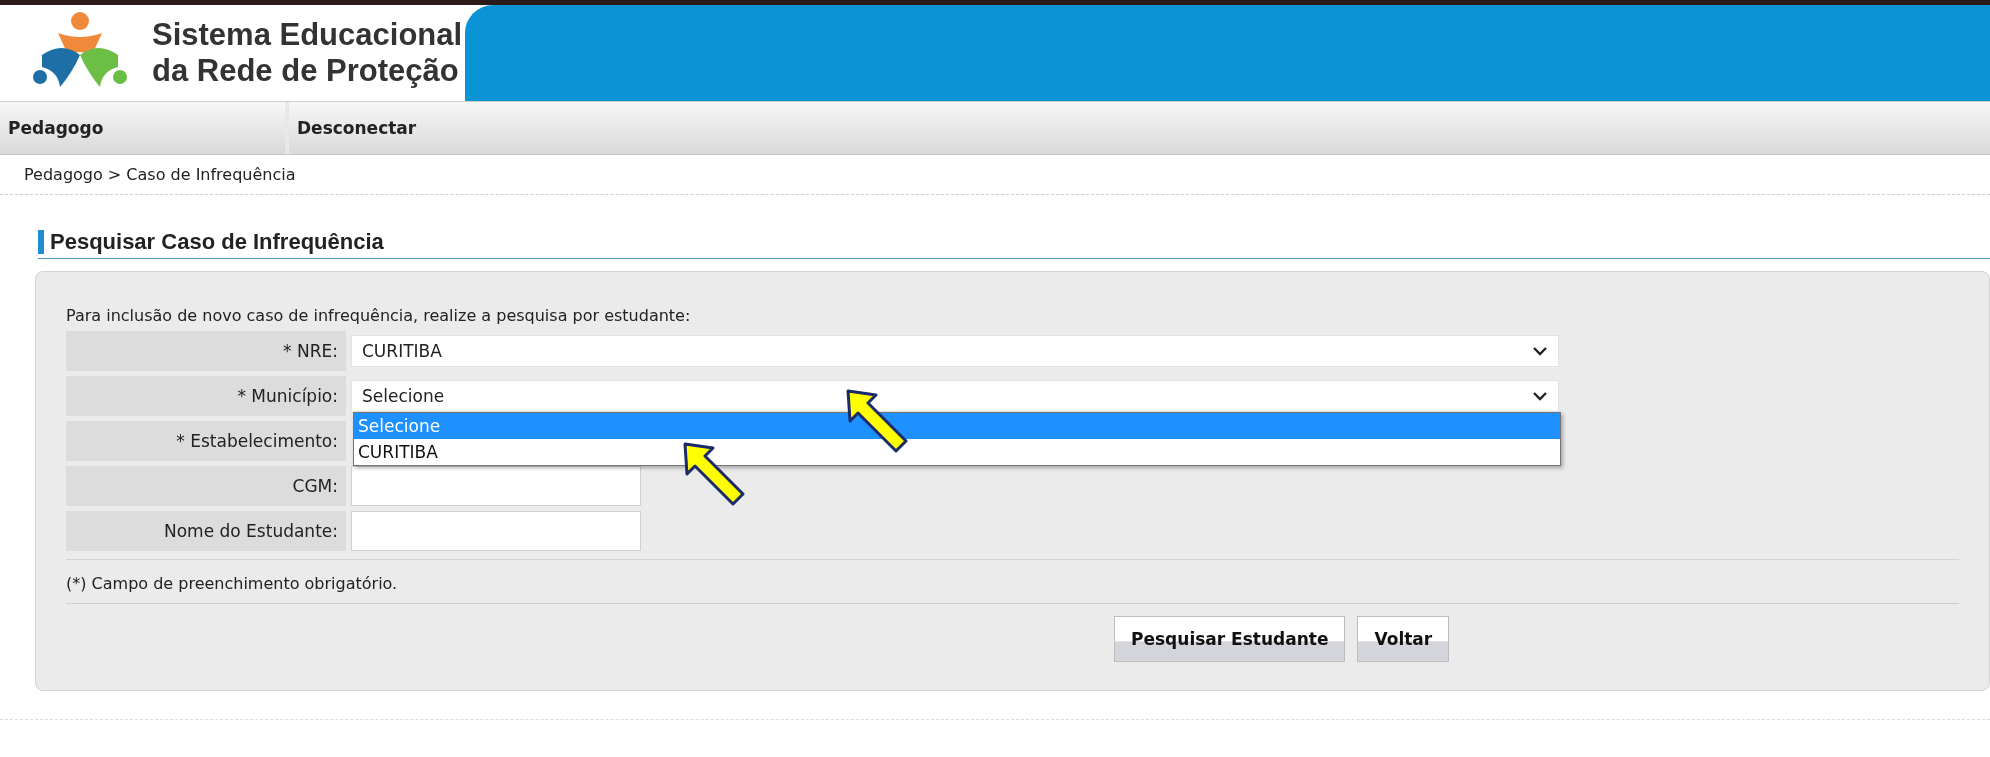  I want to click on field-label: CGM:, so click(206, 486).